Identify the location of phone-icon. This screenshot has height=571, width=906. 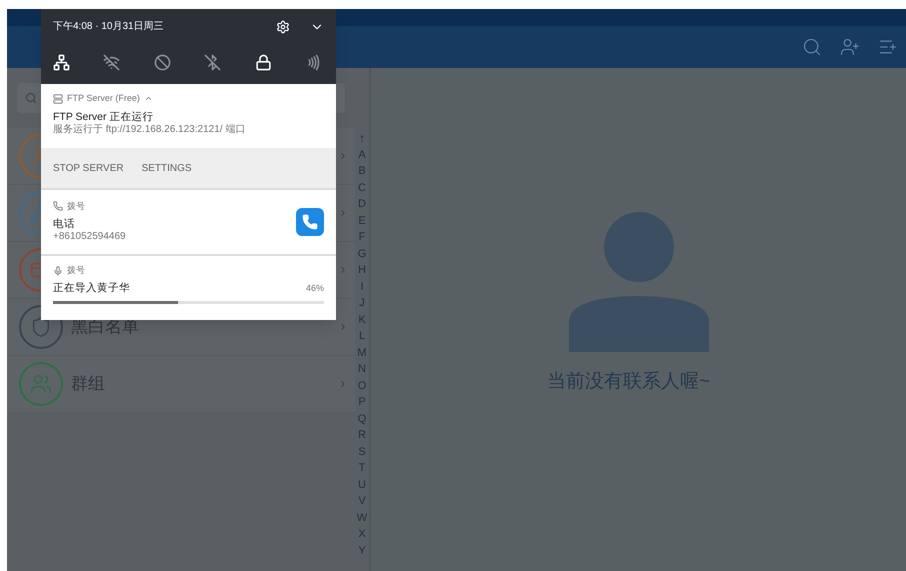
(58, 206).